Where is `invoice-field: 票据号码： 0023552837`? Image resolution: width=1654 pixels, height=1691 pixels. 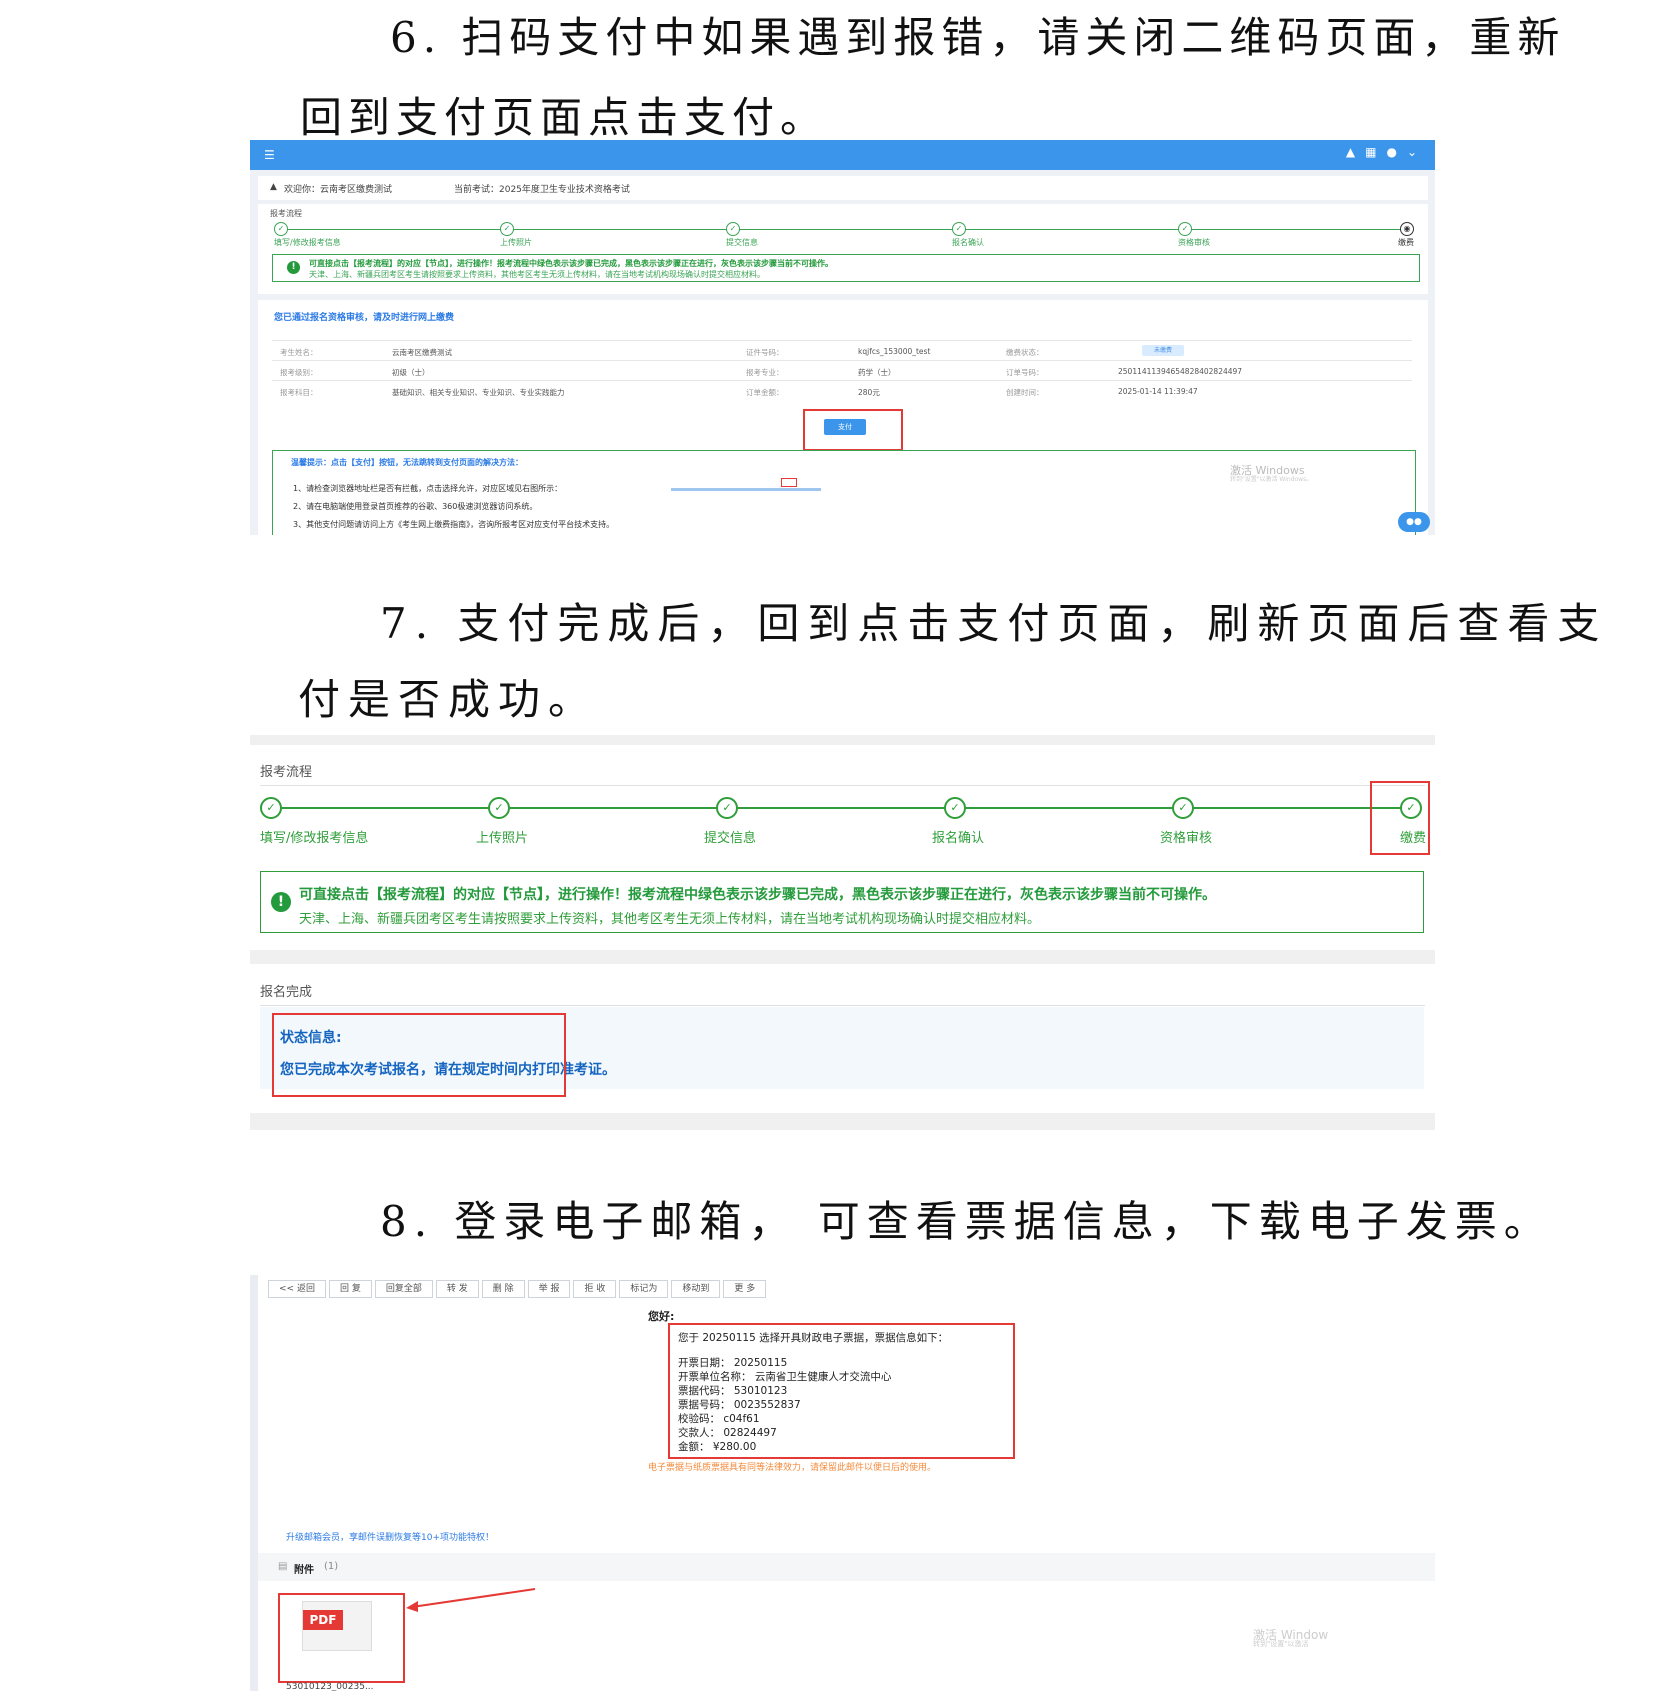
invoice-field: 票据号码： 0023552837 is located at coordinates (739, 1405).